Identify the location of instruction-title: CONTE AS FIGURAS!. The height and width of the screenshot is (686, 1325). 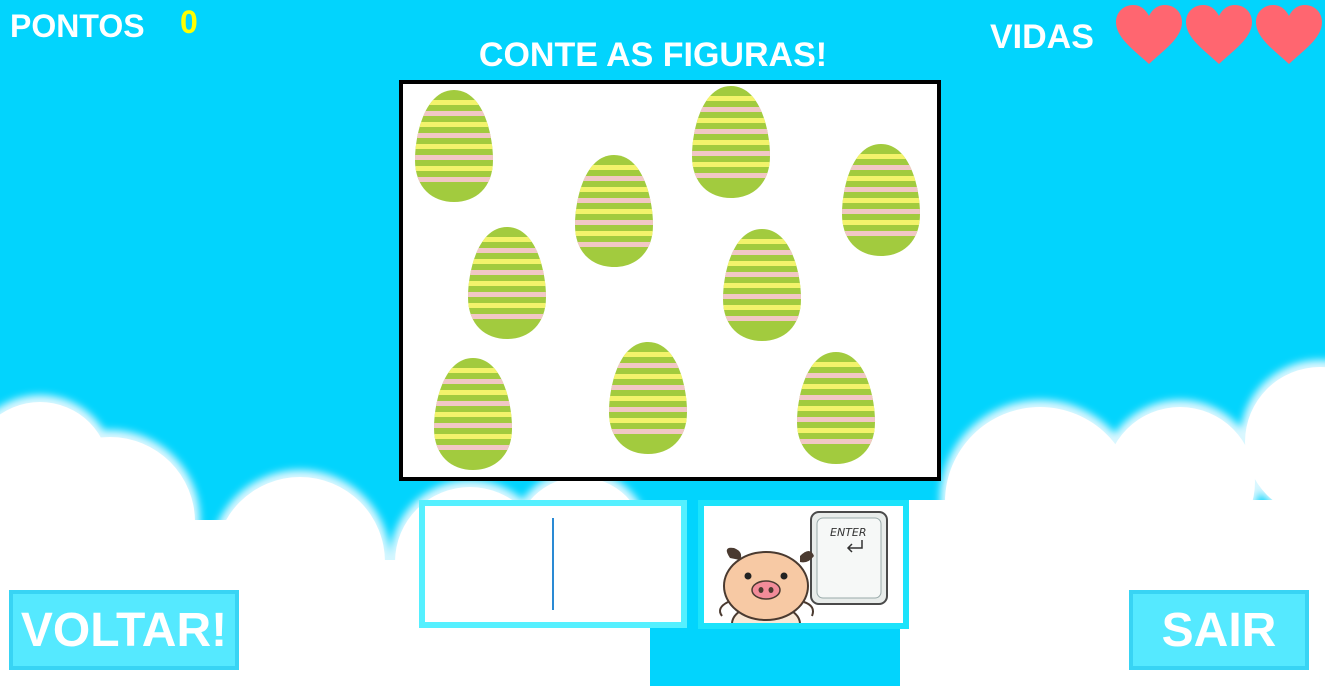
(653, 55).